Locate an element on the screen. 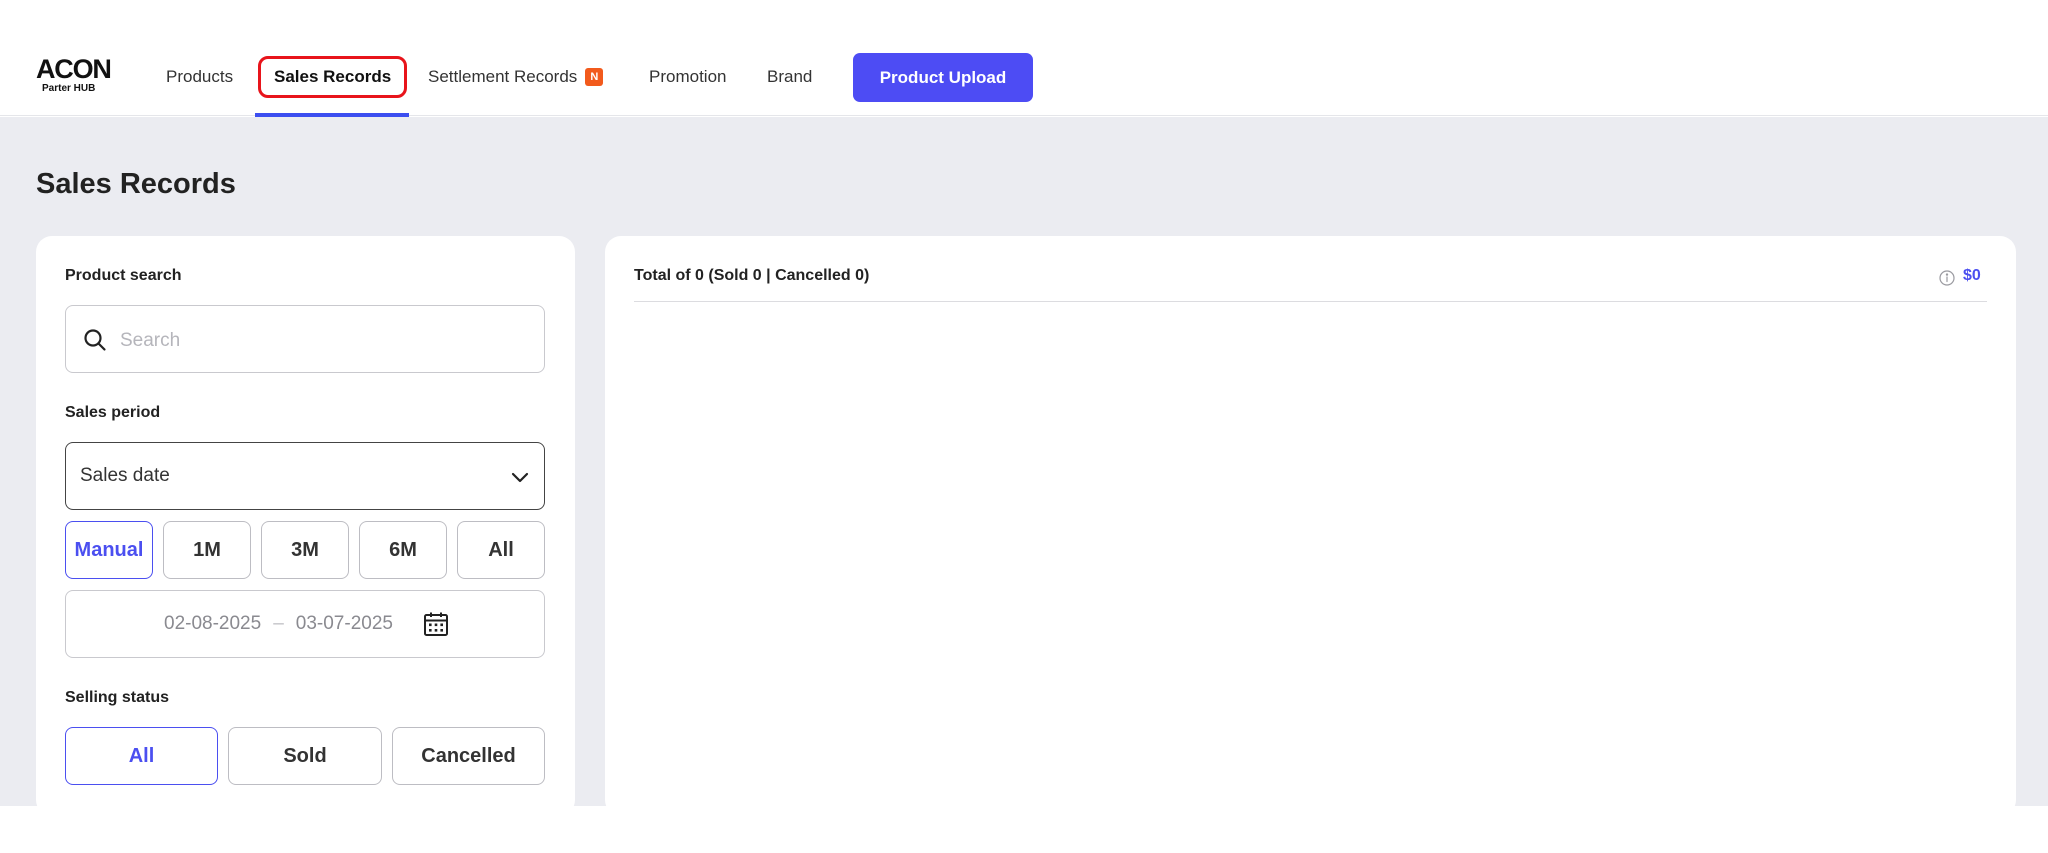 The height and width of the screenshot is (853, 2048). sales-period-label: Sales period is located at coordinates (113, 412).